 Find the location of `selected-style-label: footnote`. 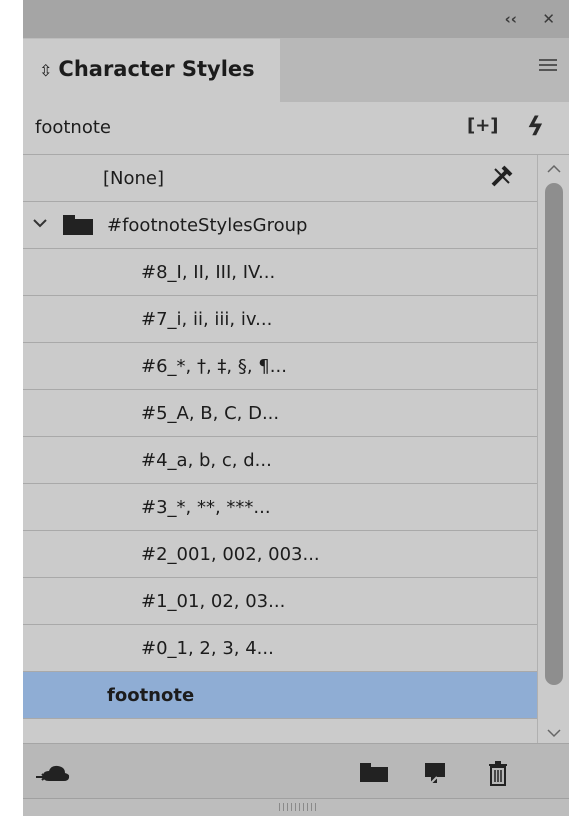

selected-style-label: footnote is located at coordinates (151, 695).